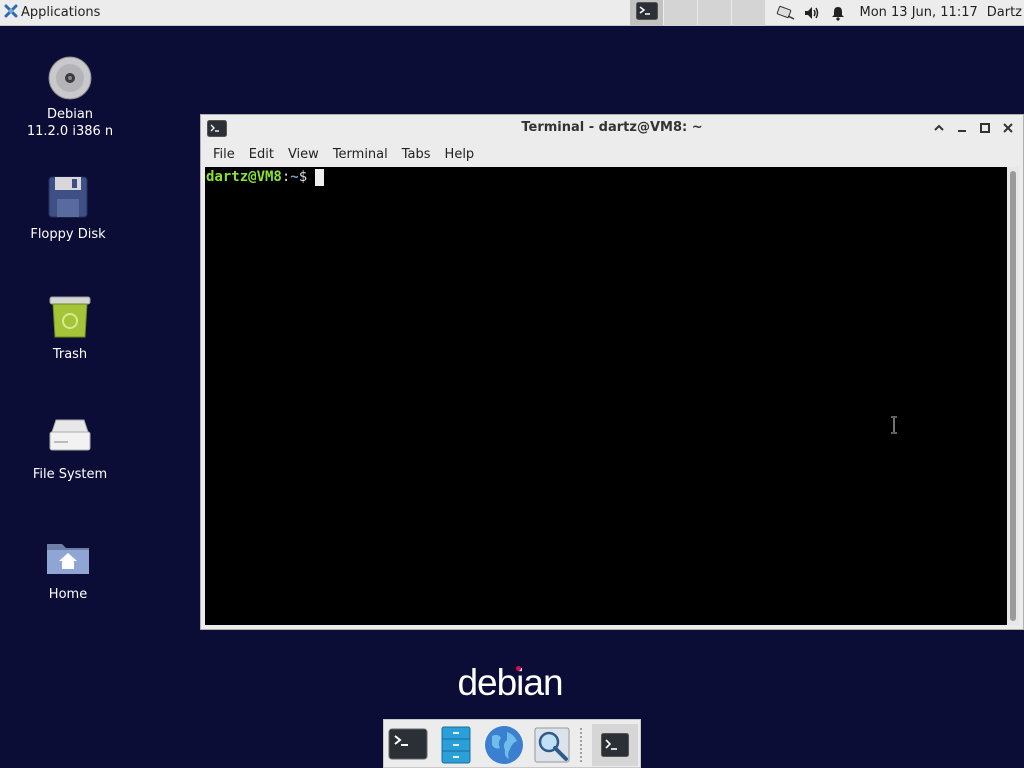 Image resolution: width=1024 pixels, height=768 pixels. I want to click on terminal-scrollbar, so click(1013, 396).